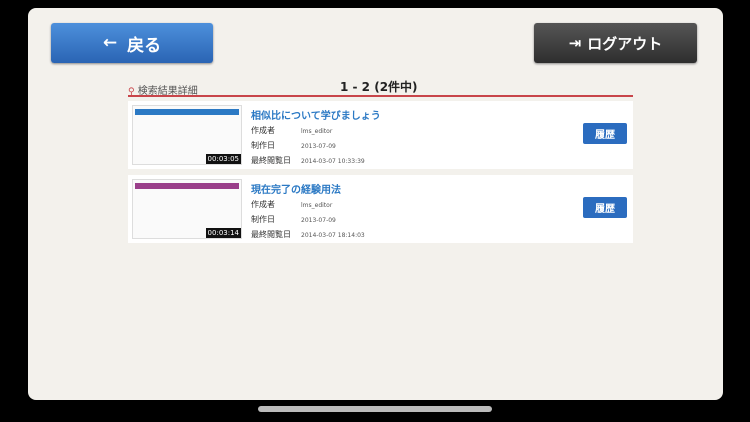  I want to click on arrow-left-icon: ←, so click(110, 43).